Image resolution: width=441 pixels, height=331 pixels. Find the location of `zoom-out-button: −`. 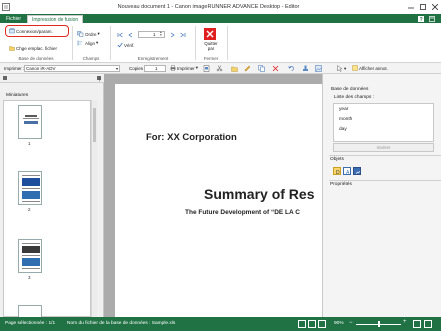

zoom-out-button: − is located at coordinates (351, 323).